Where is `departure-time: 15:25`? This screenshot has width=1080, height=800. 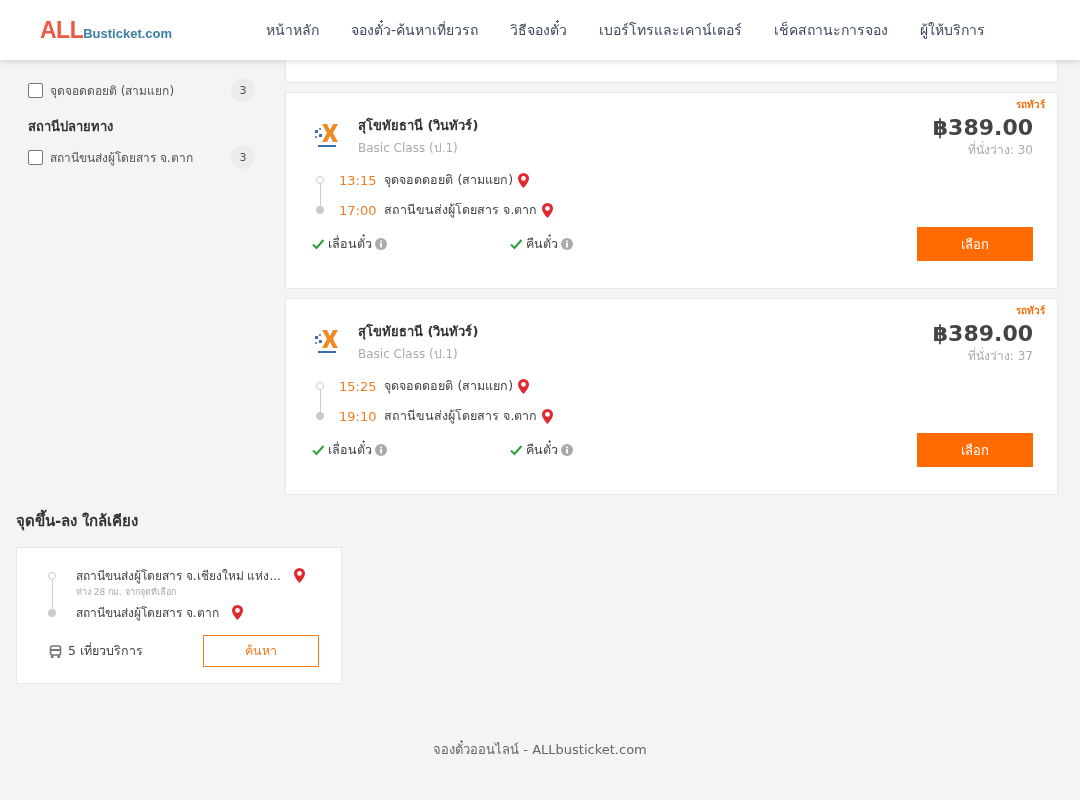 departure-time: 15:25 is located at coordinates (358, 386).